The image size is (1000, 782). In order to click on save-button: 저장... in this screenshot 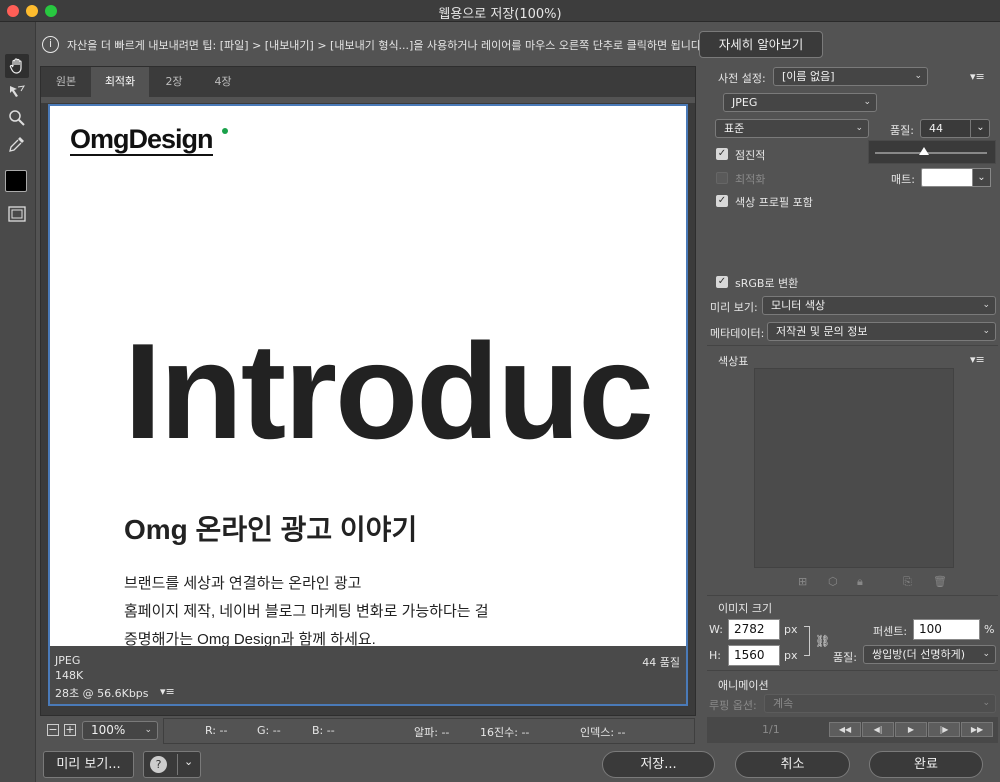, I will do `click(658, 764)`.